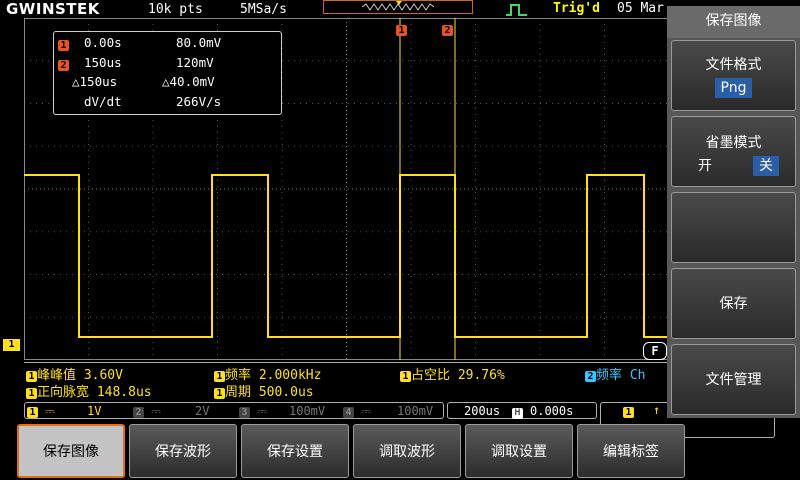  Describe the element at coordinates (94, 411) in the screenshot. I see `ch1-scale: 1V` at that location.